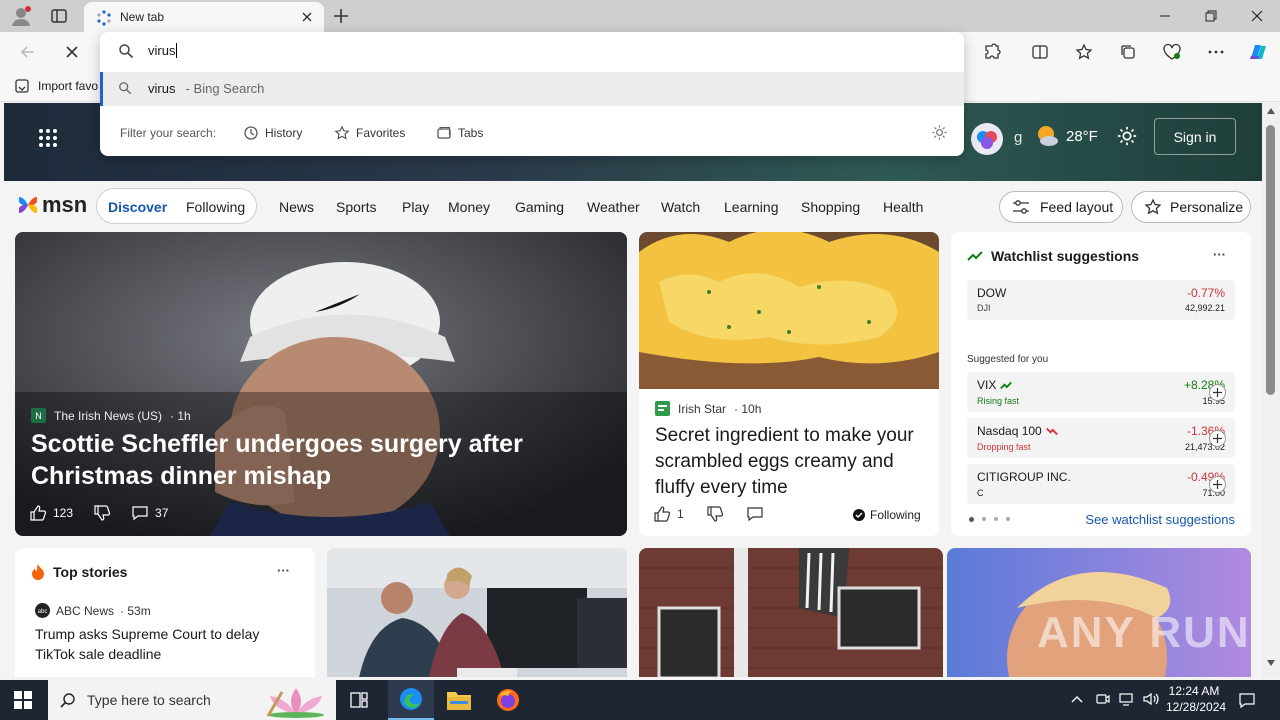 The width and height of the screenshot is (1280, 720). Describe the element at coordinates (1127, 699) in the screenshot. I see `network-icon` at that location.